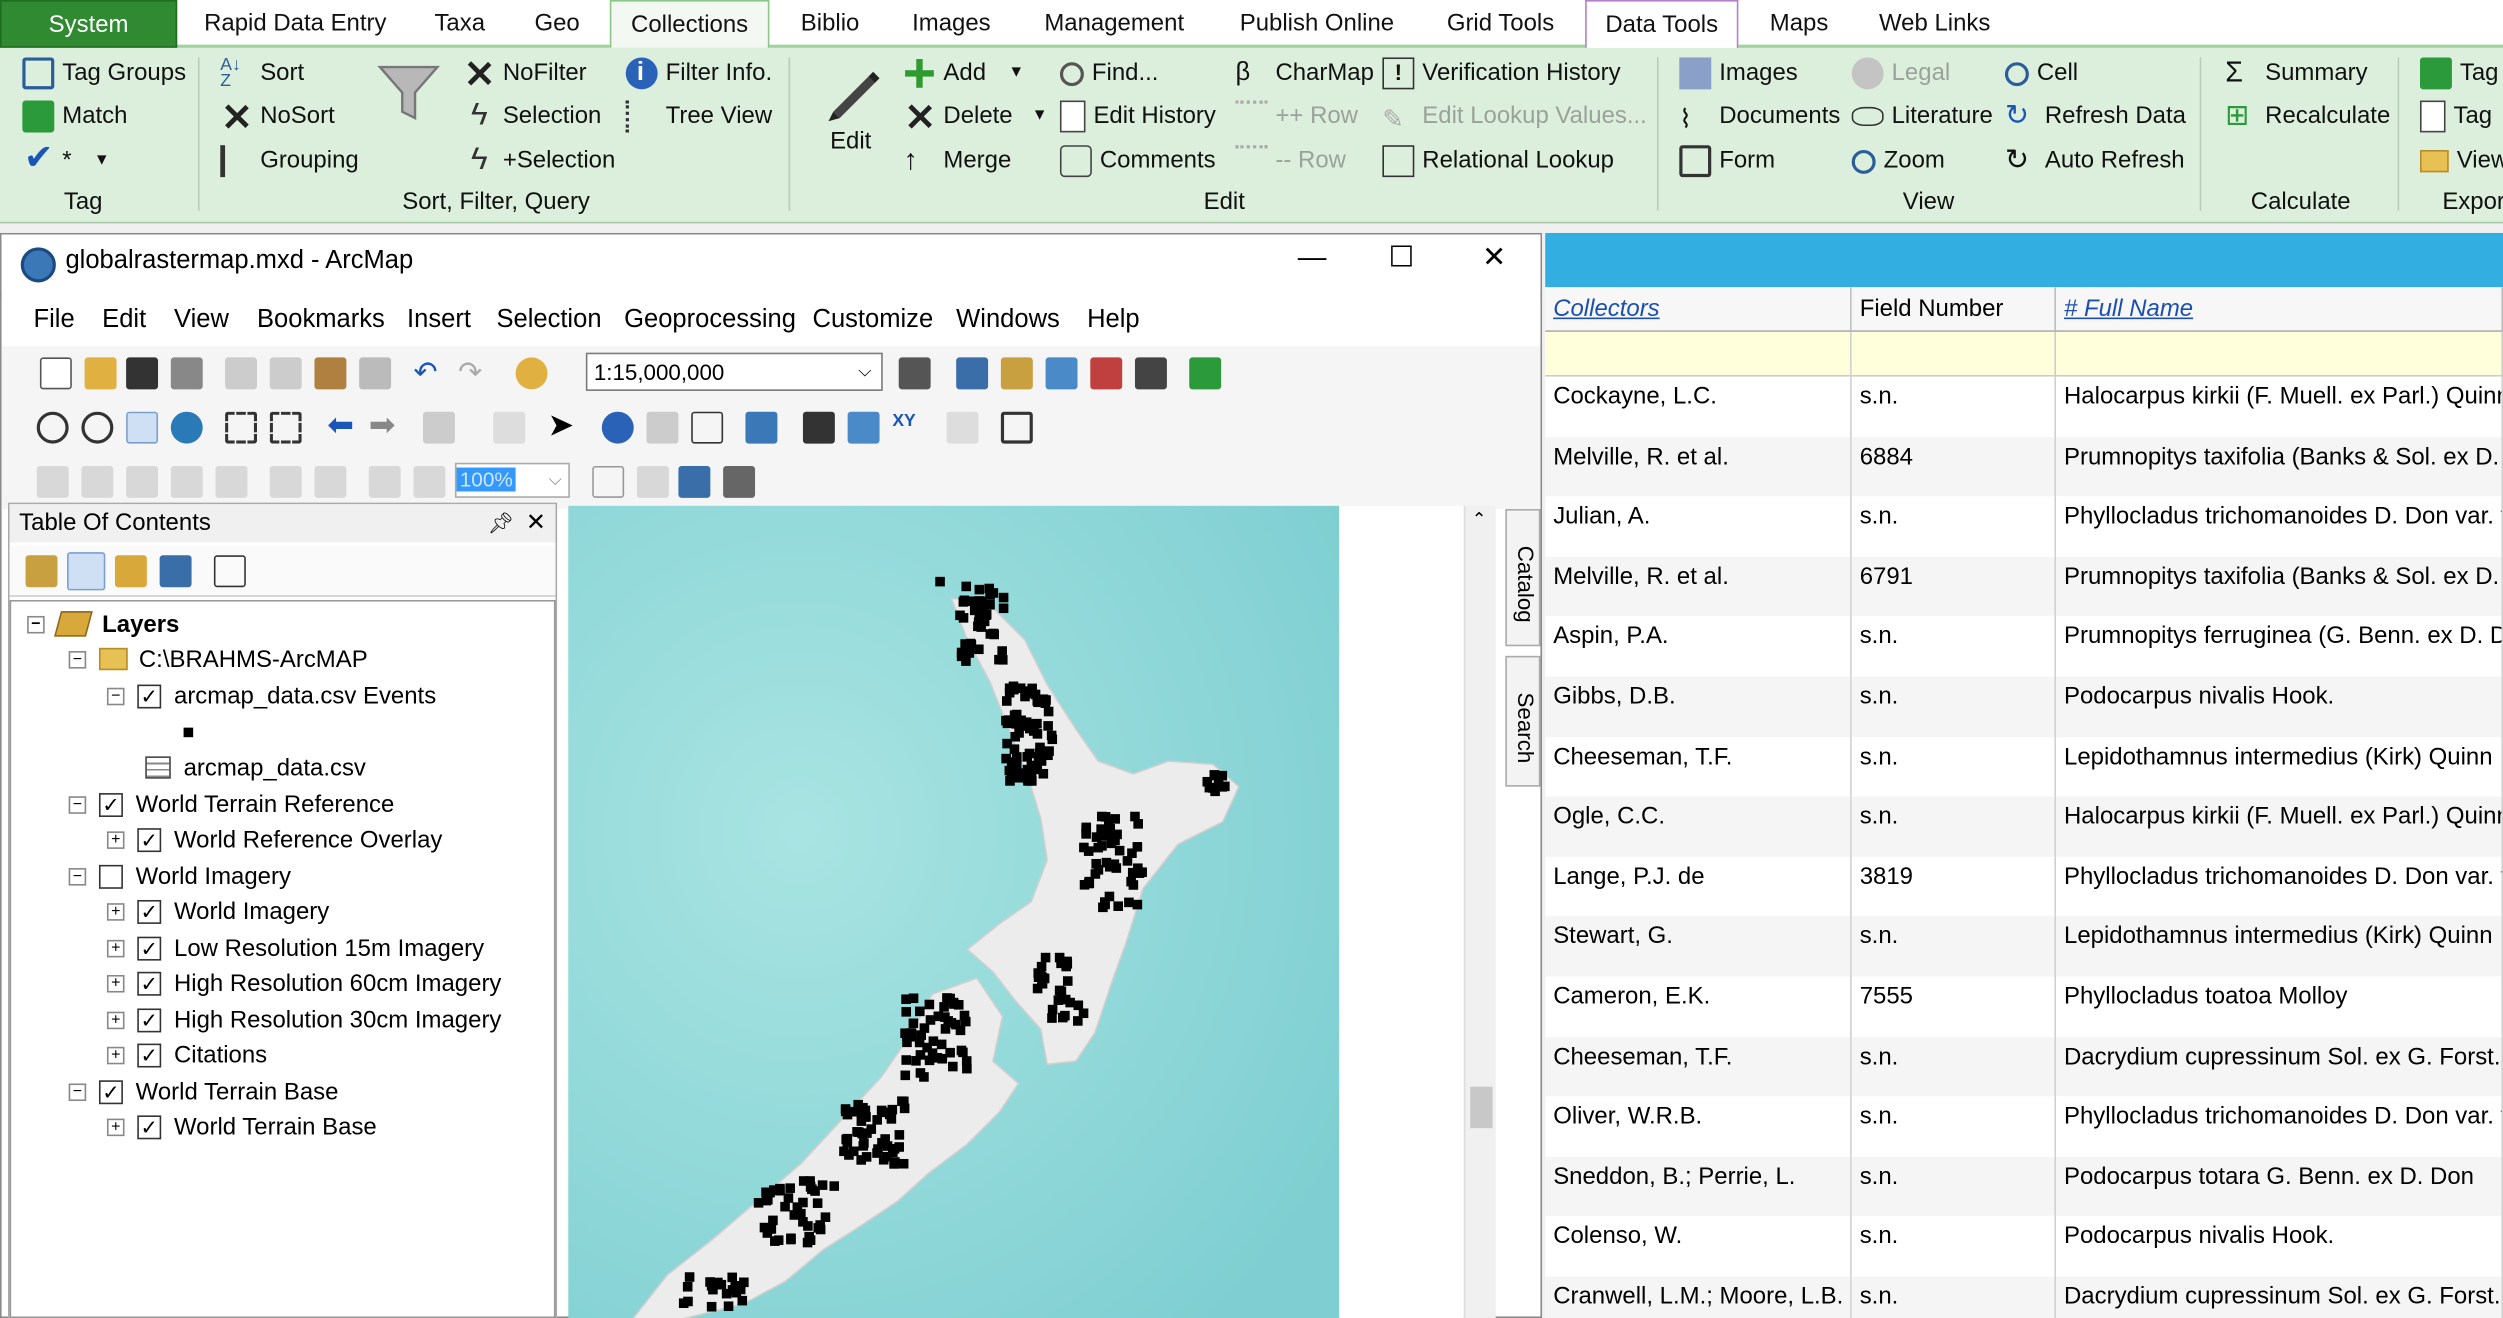 This screenshot has width=2503, height=1318. What do you see at coordinates (1954, 1006) in the screenshot?
I see `table-cell: 7555` at bounding box center [1954, 1006].